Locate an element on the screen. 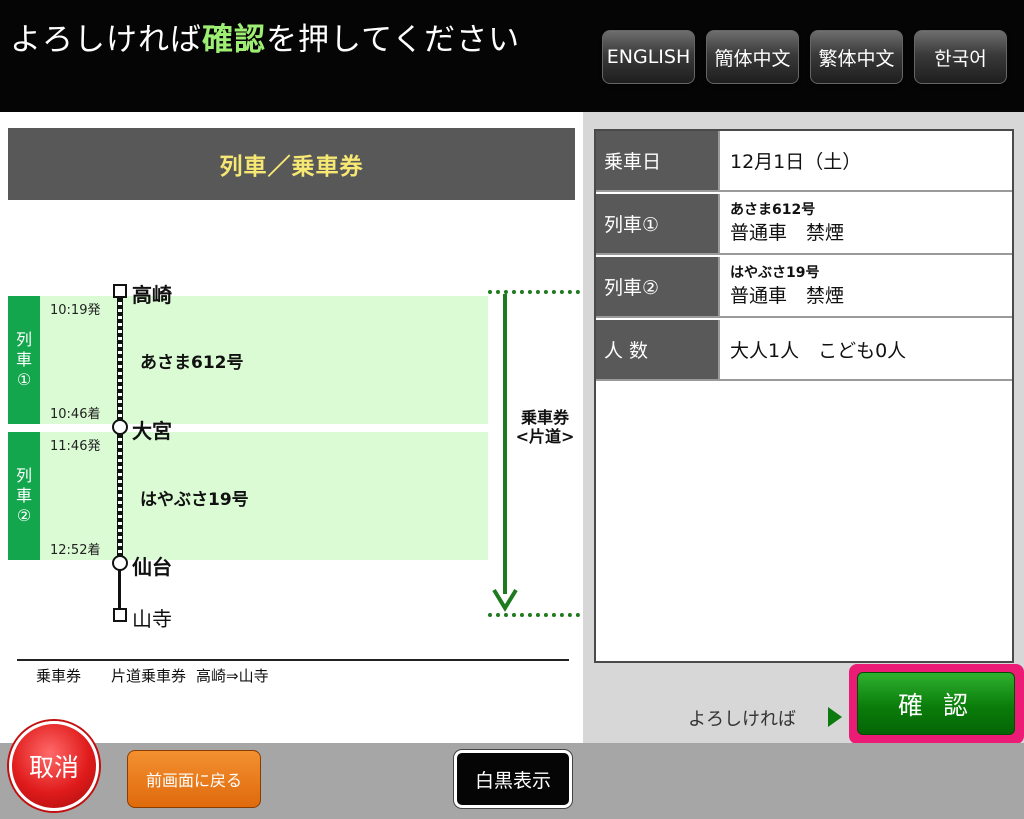 Image resolution: width=1024 pixels, height=819 pixels. language-english-button: ENGLISH is located at coordinates (648, 57).